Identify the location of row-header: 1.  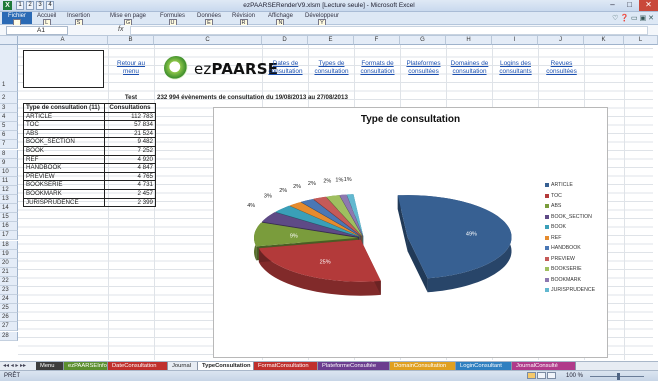
(9, 68).